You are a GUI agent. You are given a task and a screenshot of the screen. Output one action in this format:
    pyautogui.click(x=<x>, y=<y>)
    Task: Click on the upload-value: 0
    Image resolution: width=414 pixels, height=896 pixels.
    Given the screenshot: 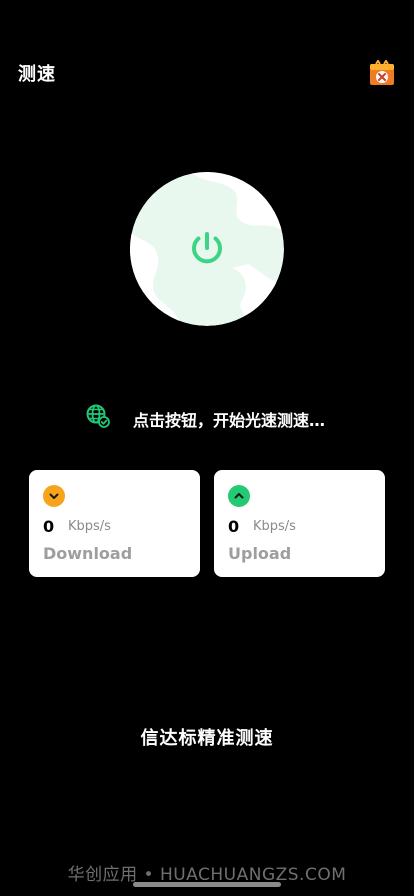 What is the action you would take?
    pyautogui.click(x=234, y=526)
    